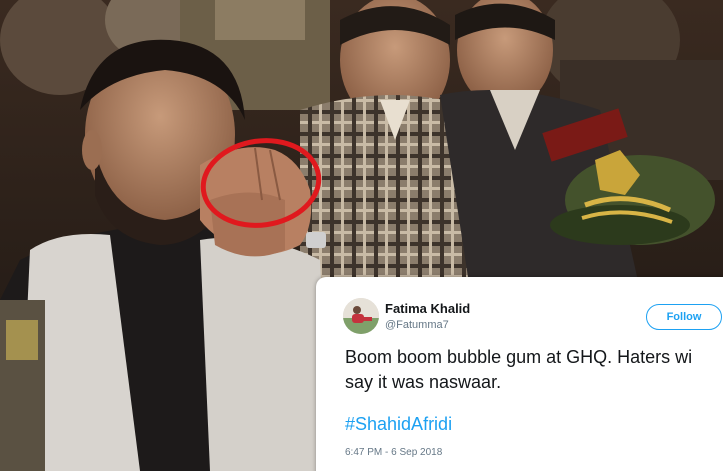  I want to click on avatar, so click(361, 316).